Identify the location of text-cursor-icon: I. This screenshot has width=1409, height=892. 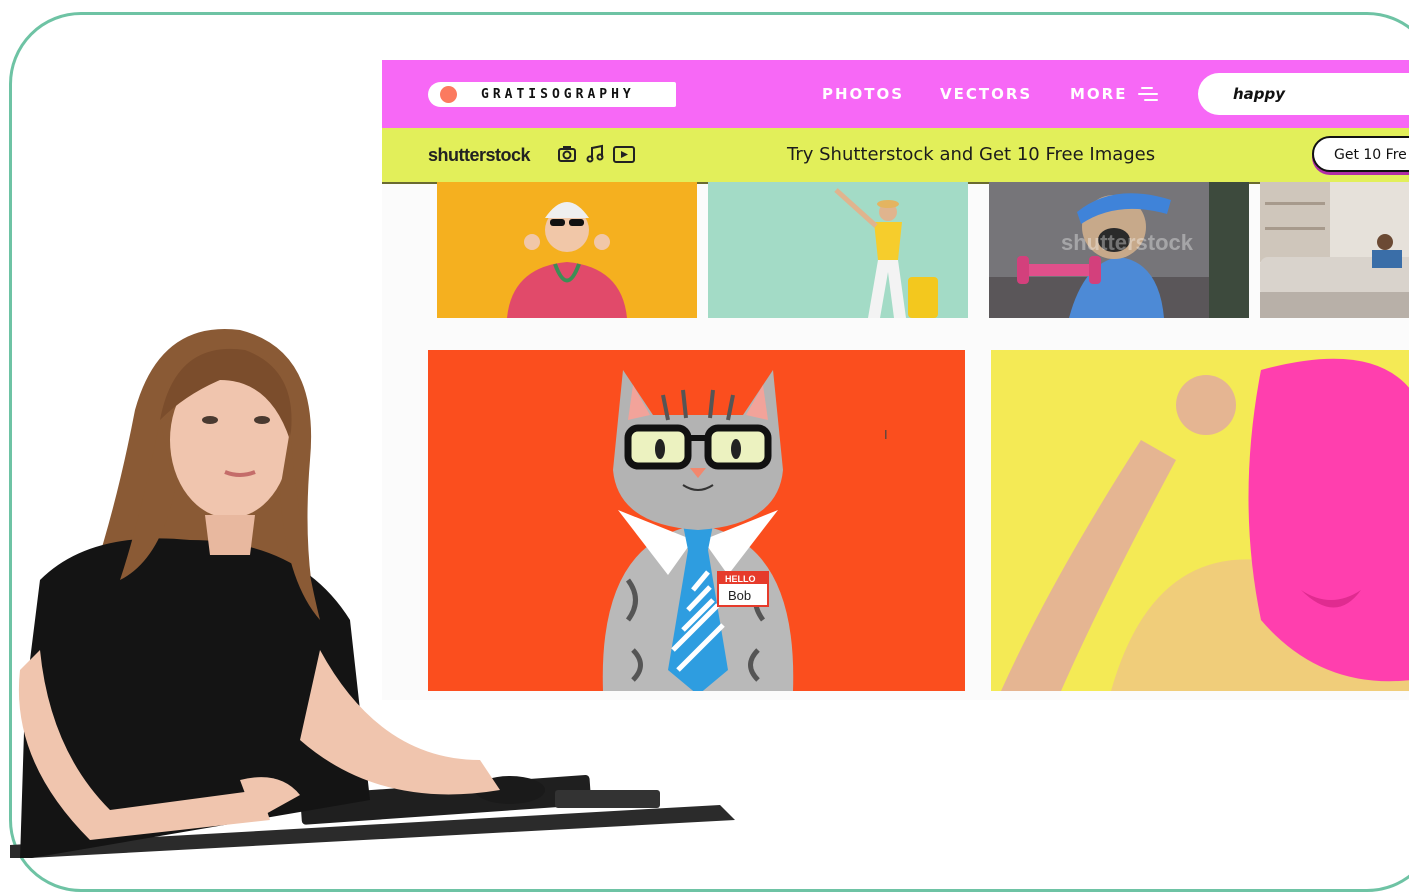
(886, 434).